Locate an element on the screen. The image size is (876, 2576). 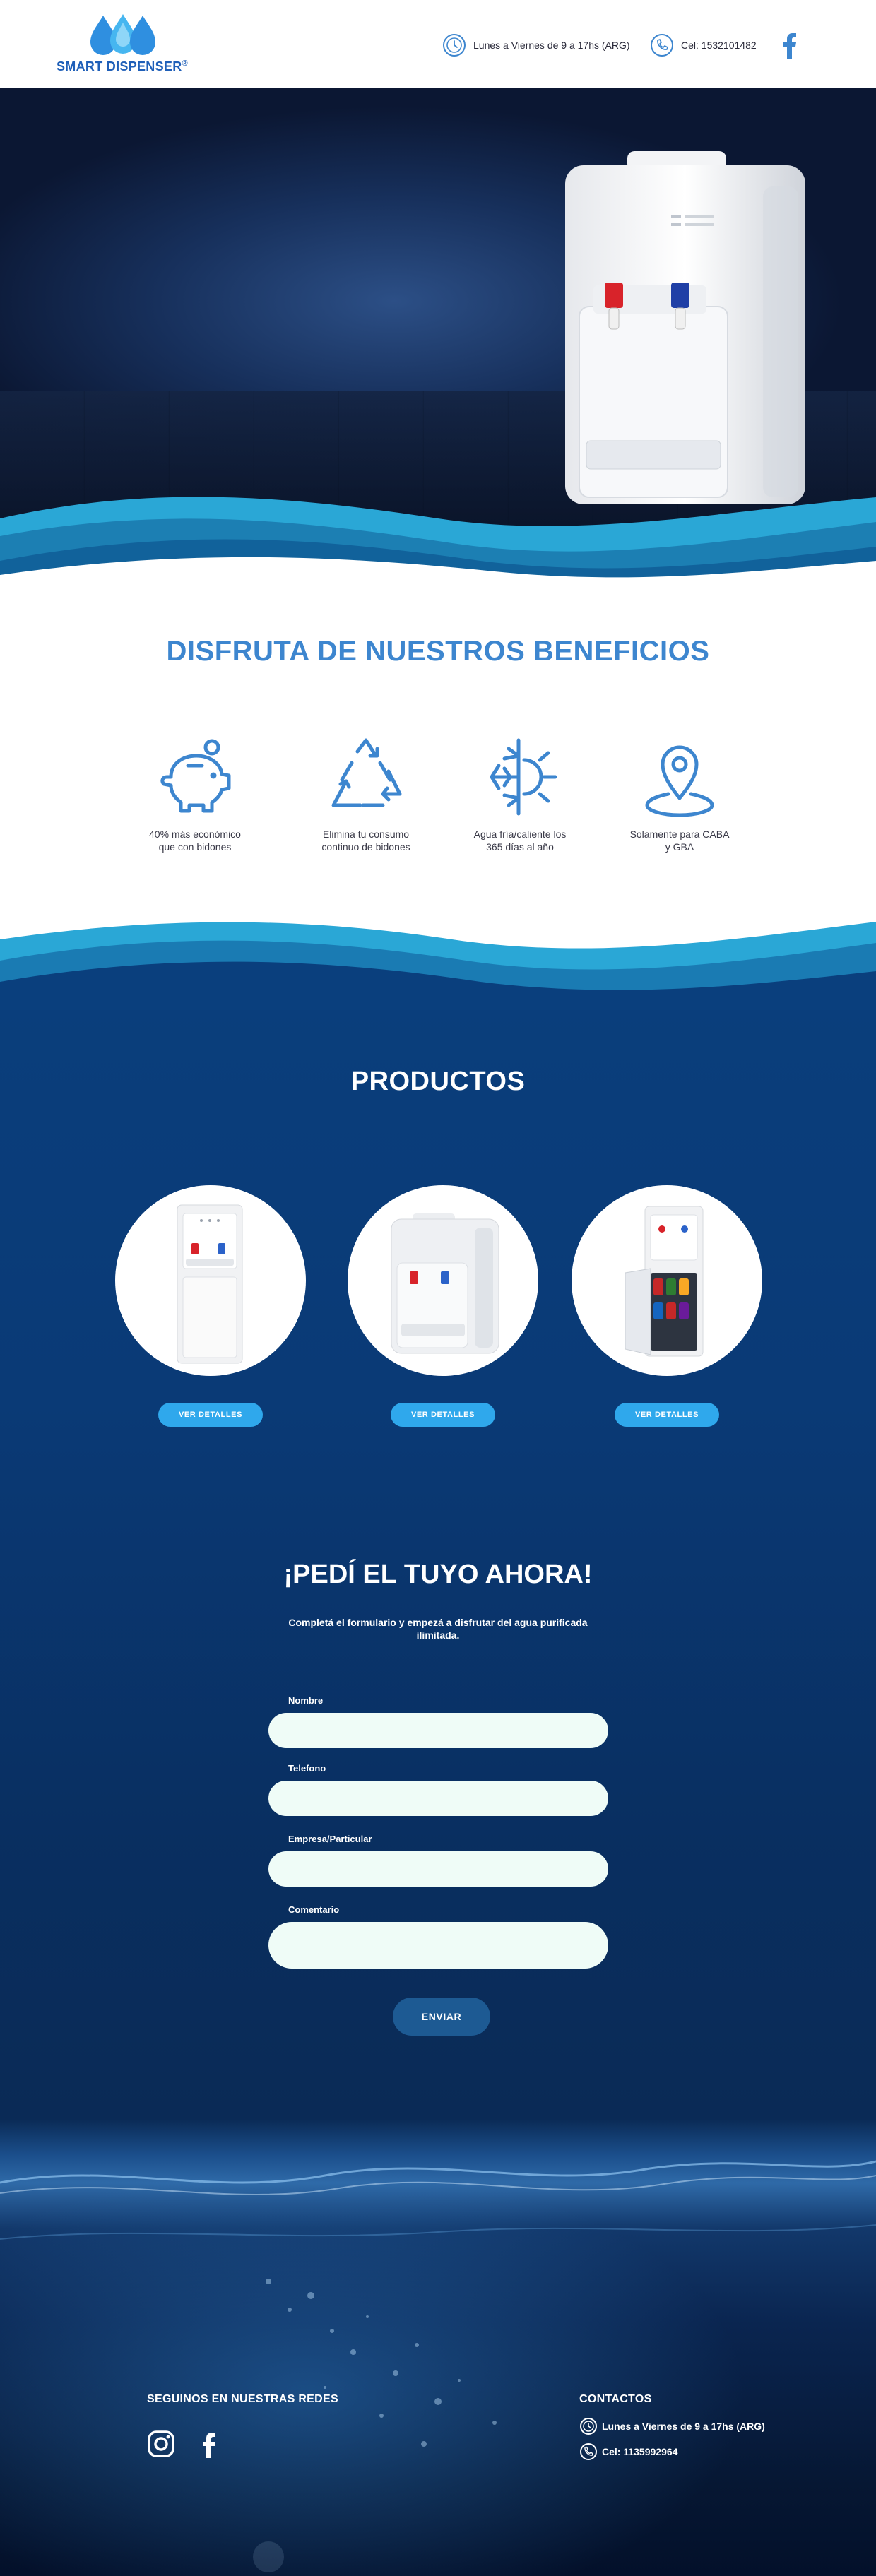
recycle-icon is located at coordinates (366, 772).